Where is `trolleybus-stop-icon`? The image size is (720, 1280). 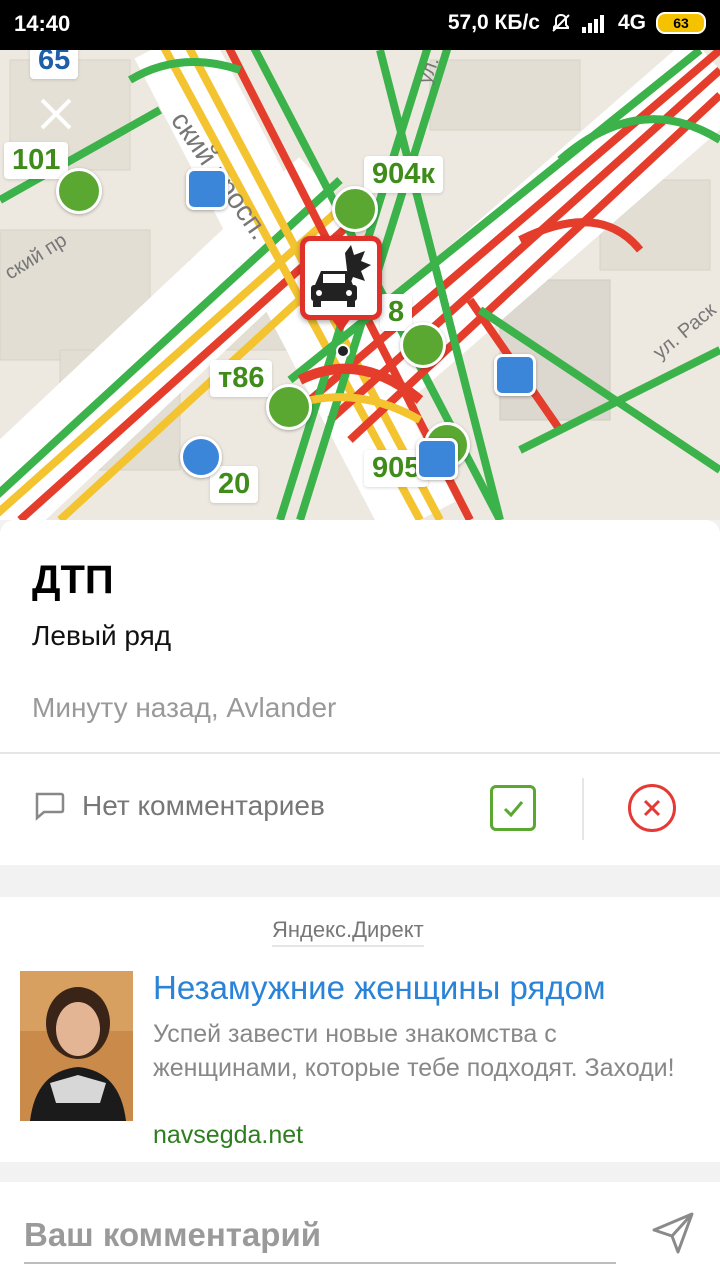 trolleybus-stop-icon is located at coordinates (201, 457).